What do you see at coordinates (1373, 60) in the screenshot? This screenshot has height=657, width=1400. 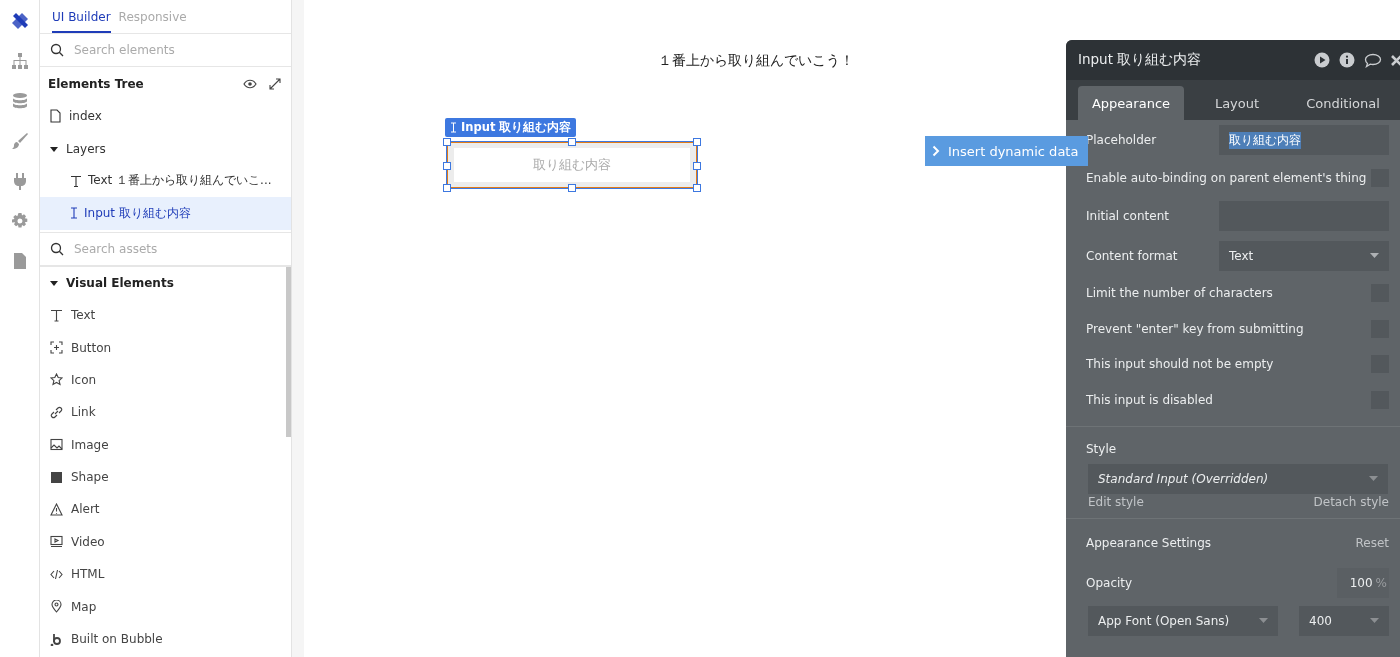 I see `comment-icon` at bounding box center [1373, 60].